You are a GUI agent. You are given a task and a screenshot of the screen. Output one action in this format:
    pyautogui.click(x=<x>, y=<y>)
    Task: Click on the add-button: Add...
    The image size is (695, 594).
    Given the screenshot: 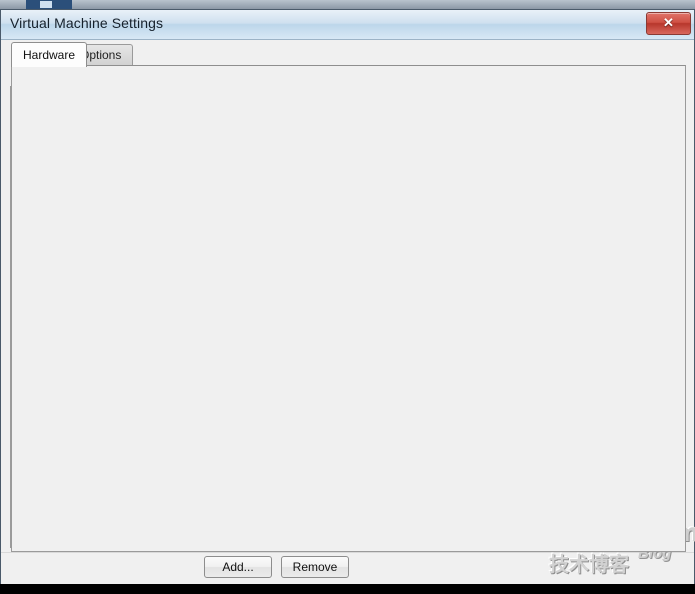 What is the action you would take?
    pyautogui.click(x=238, y=567)
    